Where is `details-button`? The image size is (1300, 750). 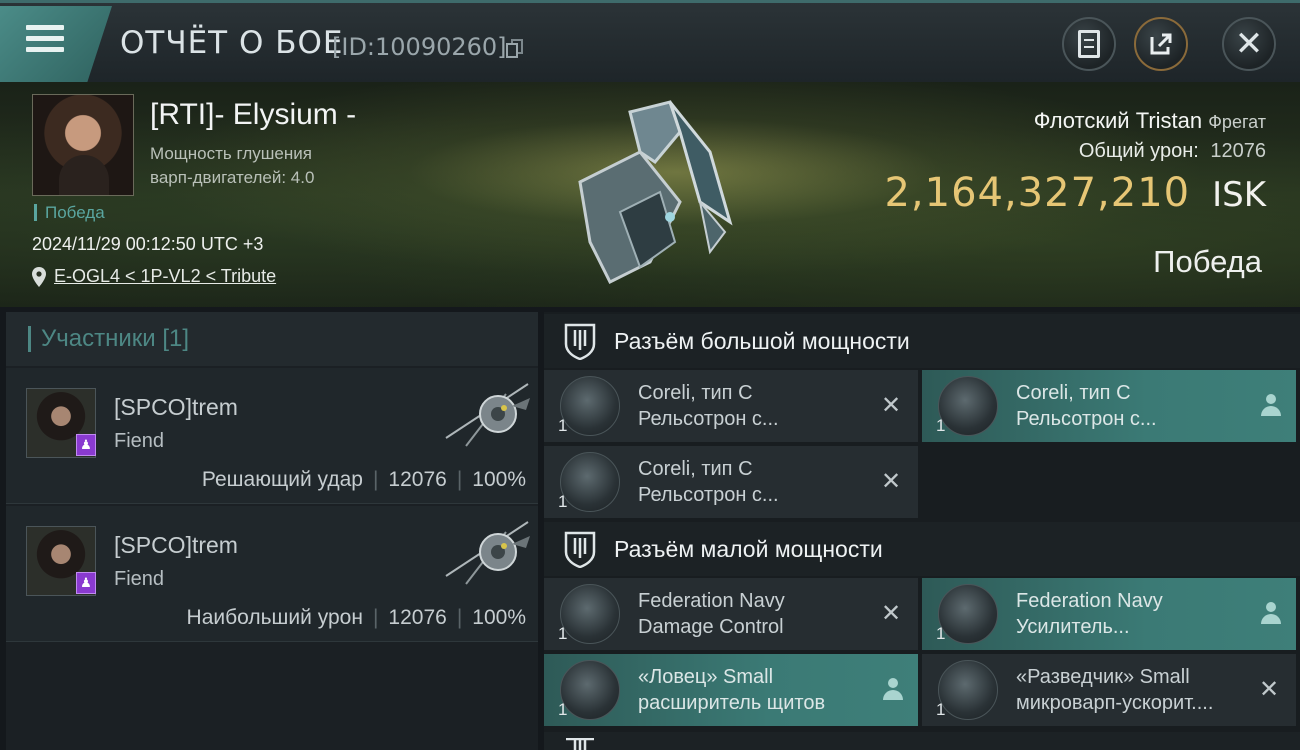 details-button is located at coordinates (1089, 44).